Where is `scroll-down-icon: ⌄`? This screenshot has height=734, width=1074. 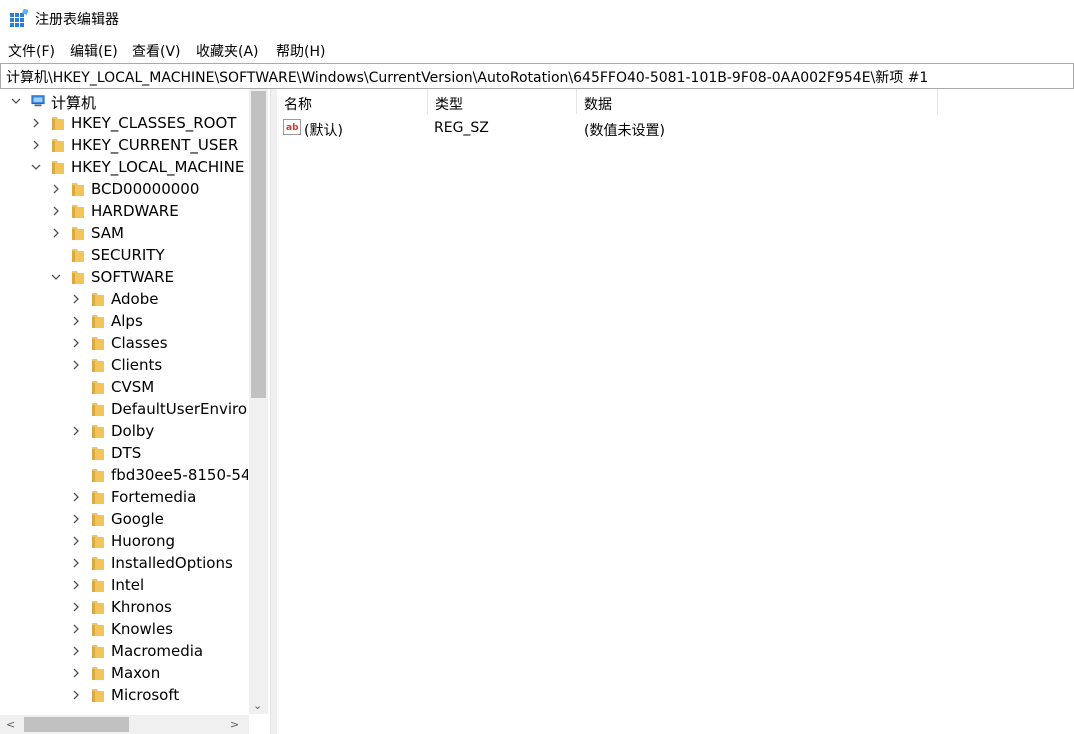
scroll-down-icon: ⌄ is located at coordinates (257, 705).